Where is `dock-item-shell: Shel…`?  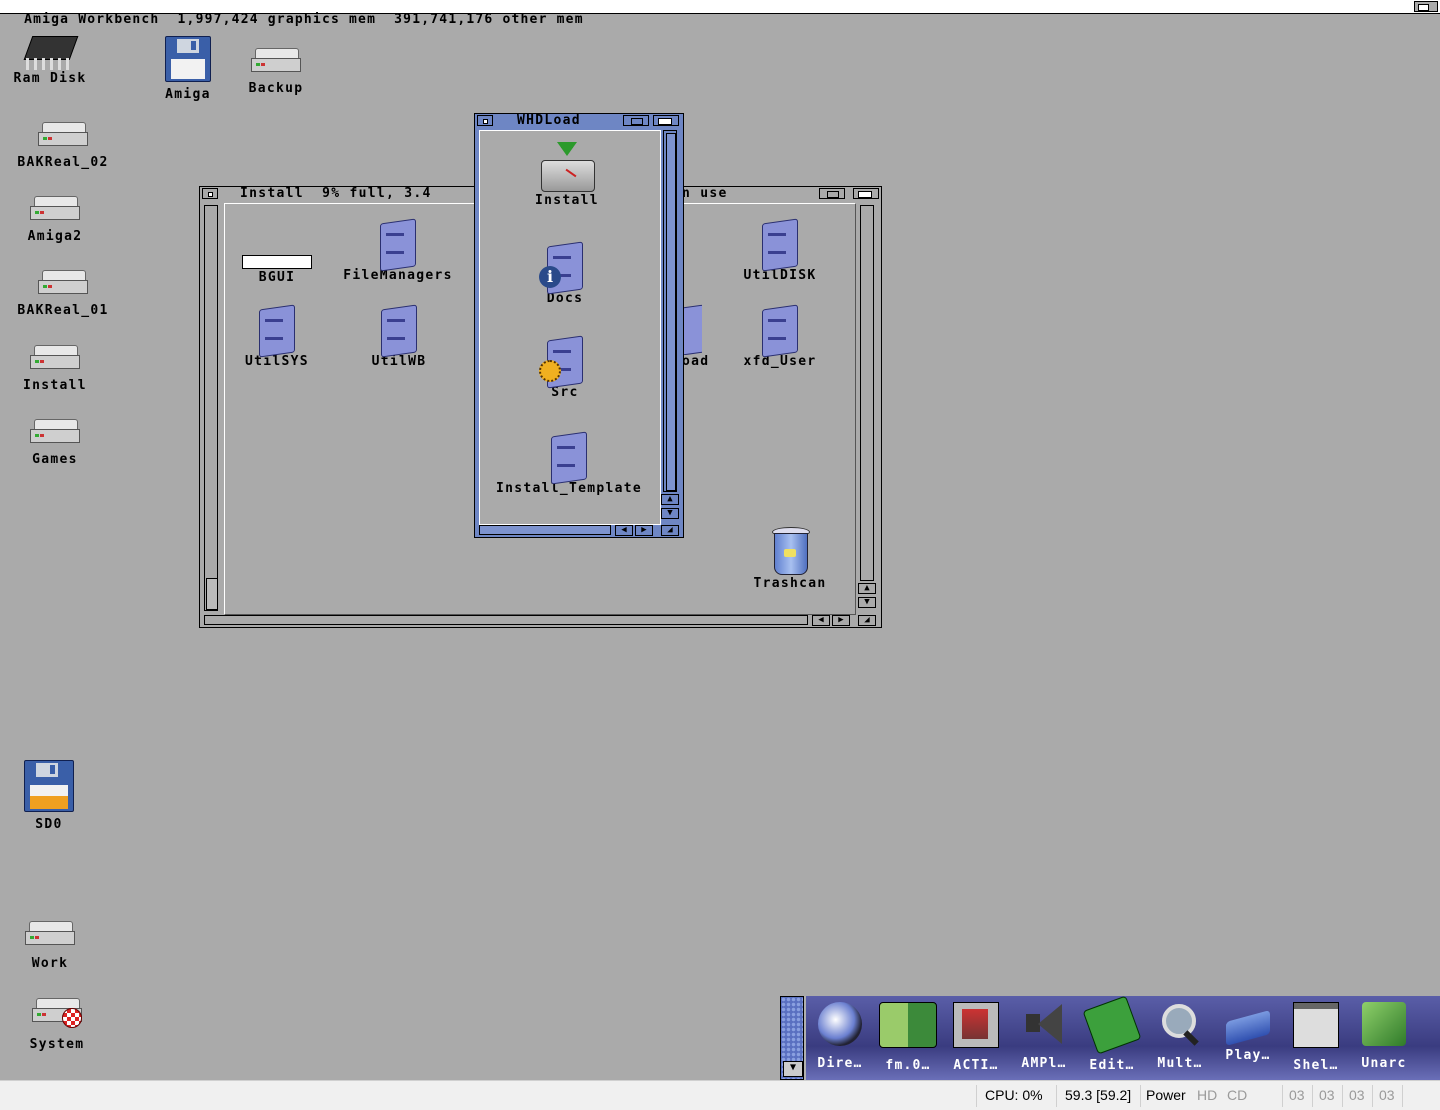
dock-item-shell: Shel… is located at coordinates (1316, 1039).